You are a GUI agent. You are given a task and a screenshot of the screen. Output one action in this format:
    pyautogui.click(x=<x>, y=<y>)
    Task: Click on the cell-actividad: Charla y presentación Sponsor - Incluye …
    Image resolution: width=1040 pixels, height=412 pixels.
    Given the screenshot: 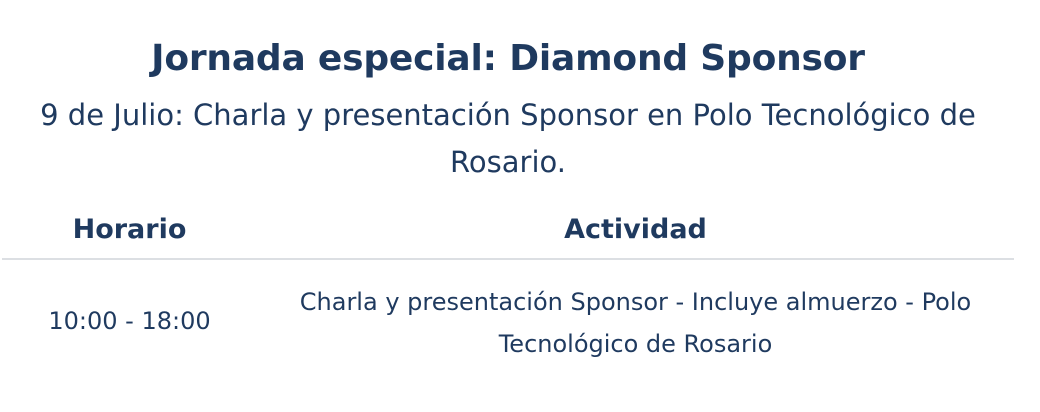 What is the action you would take?
    pyautogui.click(x=635, y=323)
    